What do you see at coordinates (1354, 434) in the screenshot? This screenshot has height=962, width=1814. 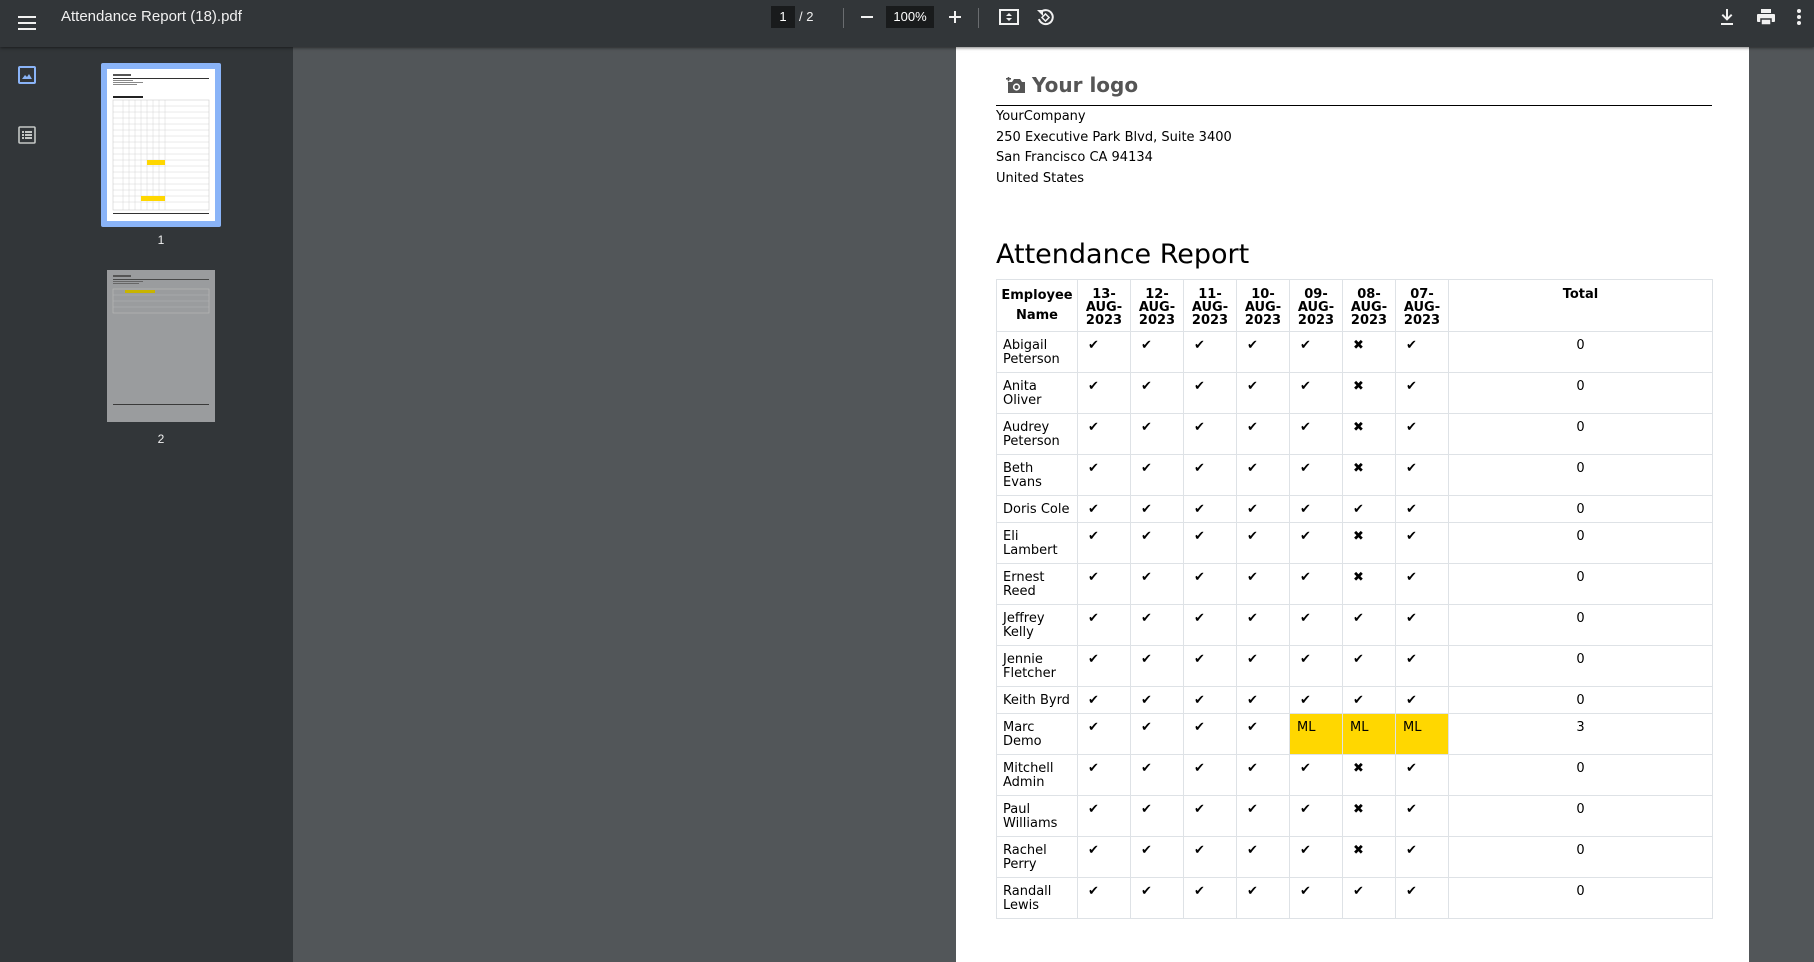 I see `table-row: Audrey Peterson ✔ ✔ ✔ ✔ ✔ ✖ ✔ 0` at bounding box center [1354, 434].